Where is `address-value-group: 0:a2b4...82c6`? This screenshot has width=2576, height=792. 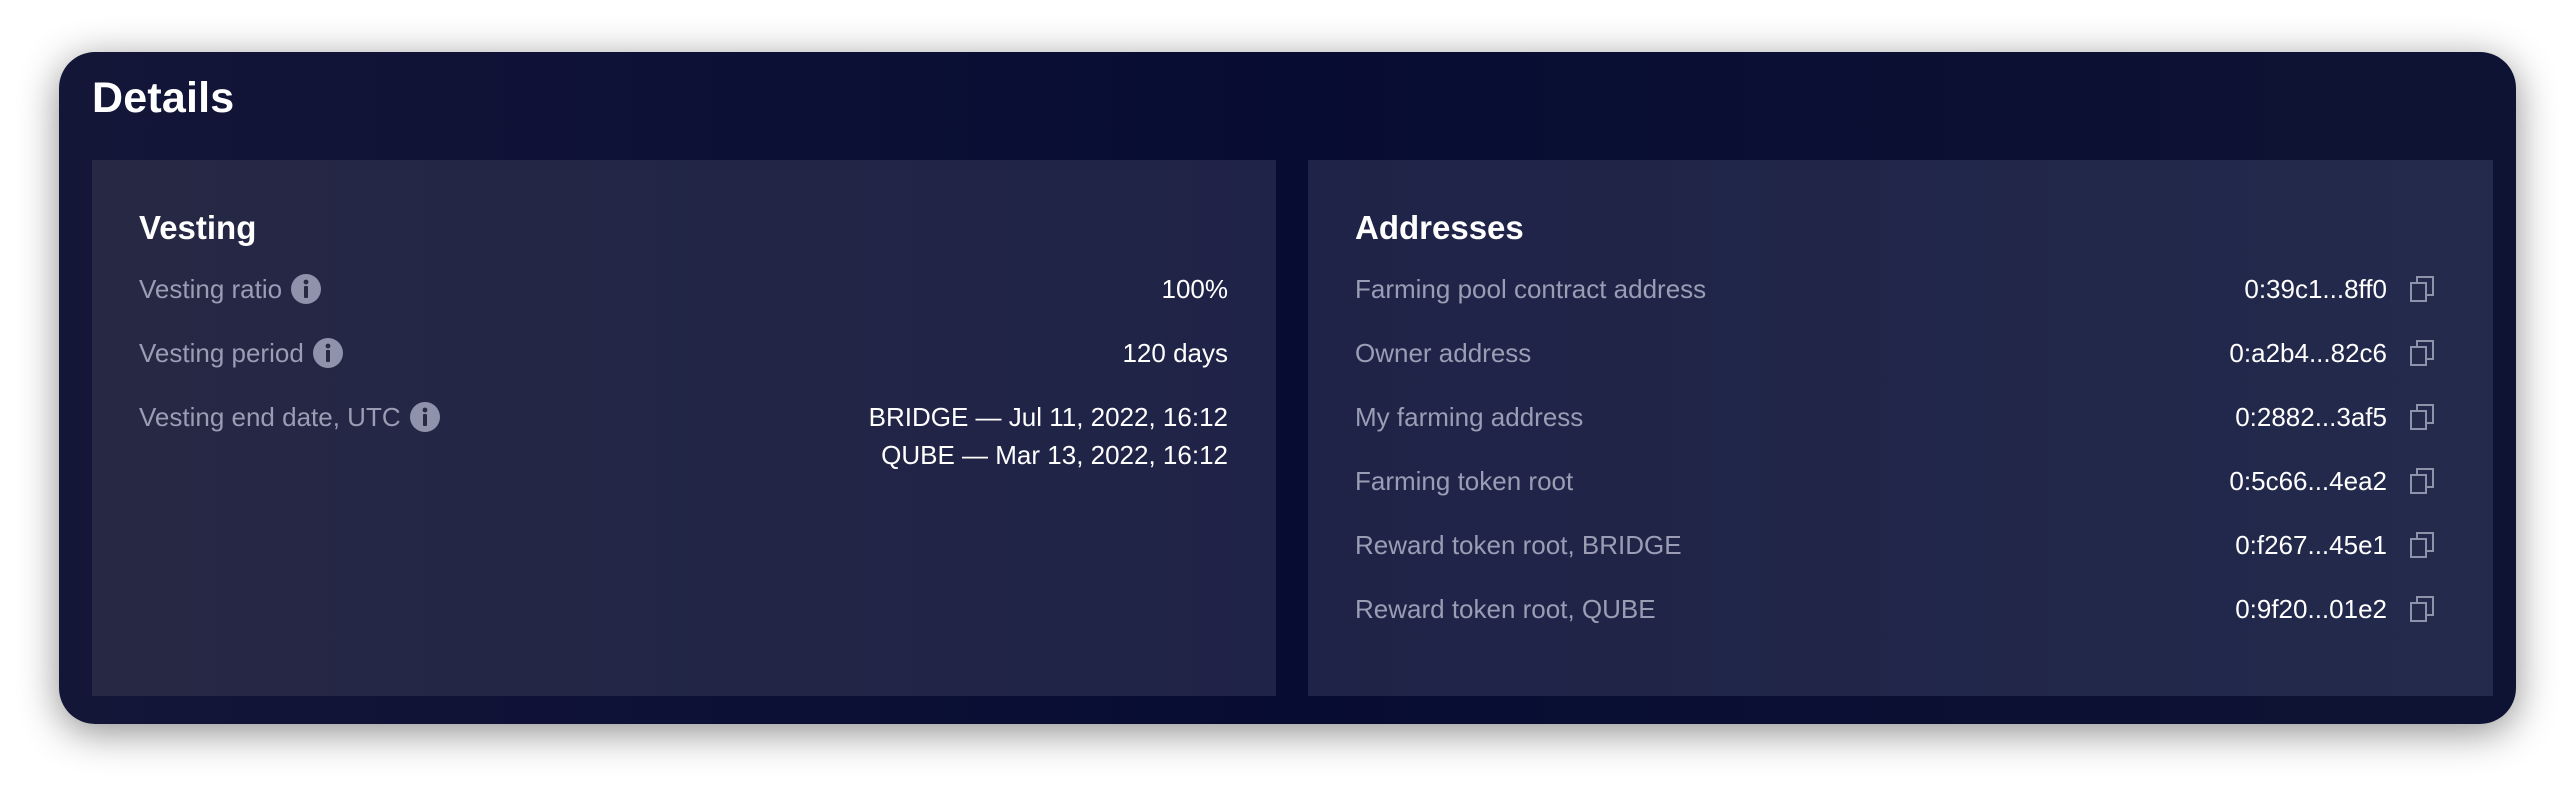 address-value-group: 0:a2b4...82c6 is located at coordinates (2337, 353).